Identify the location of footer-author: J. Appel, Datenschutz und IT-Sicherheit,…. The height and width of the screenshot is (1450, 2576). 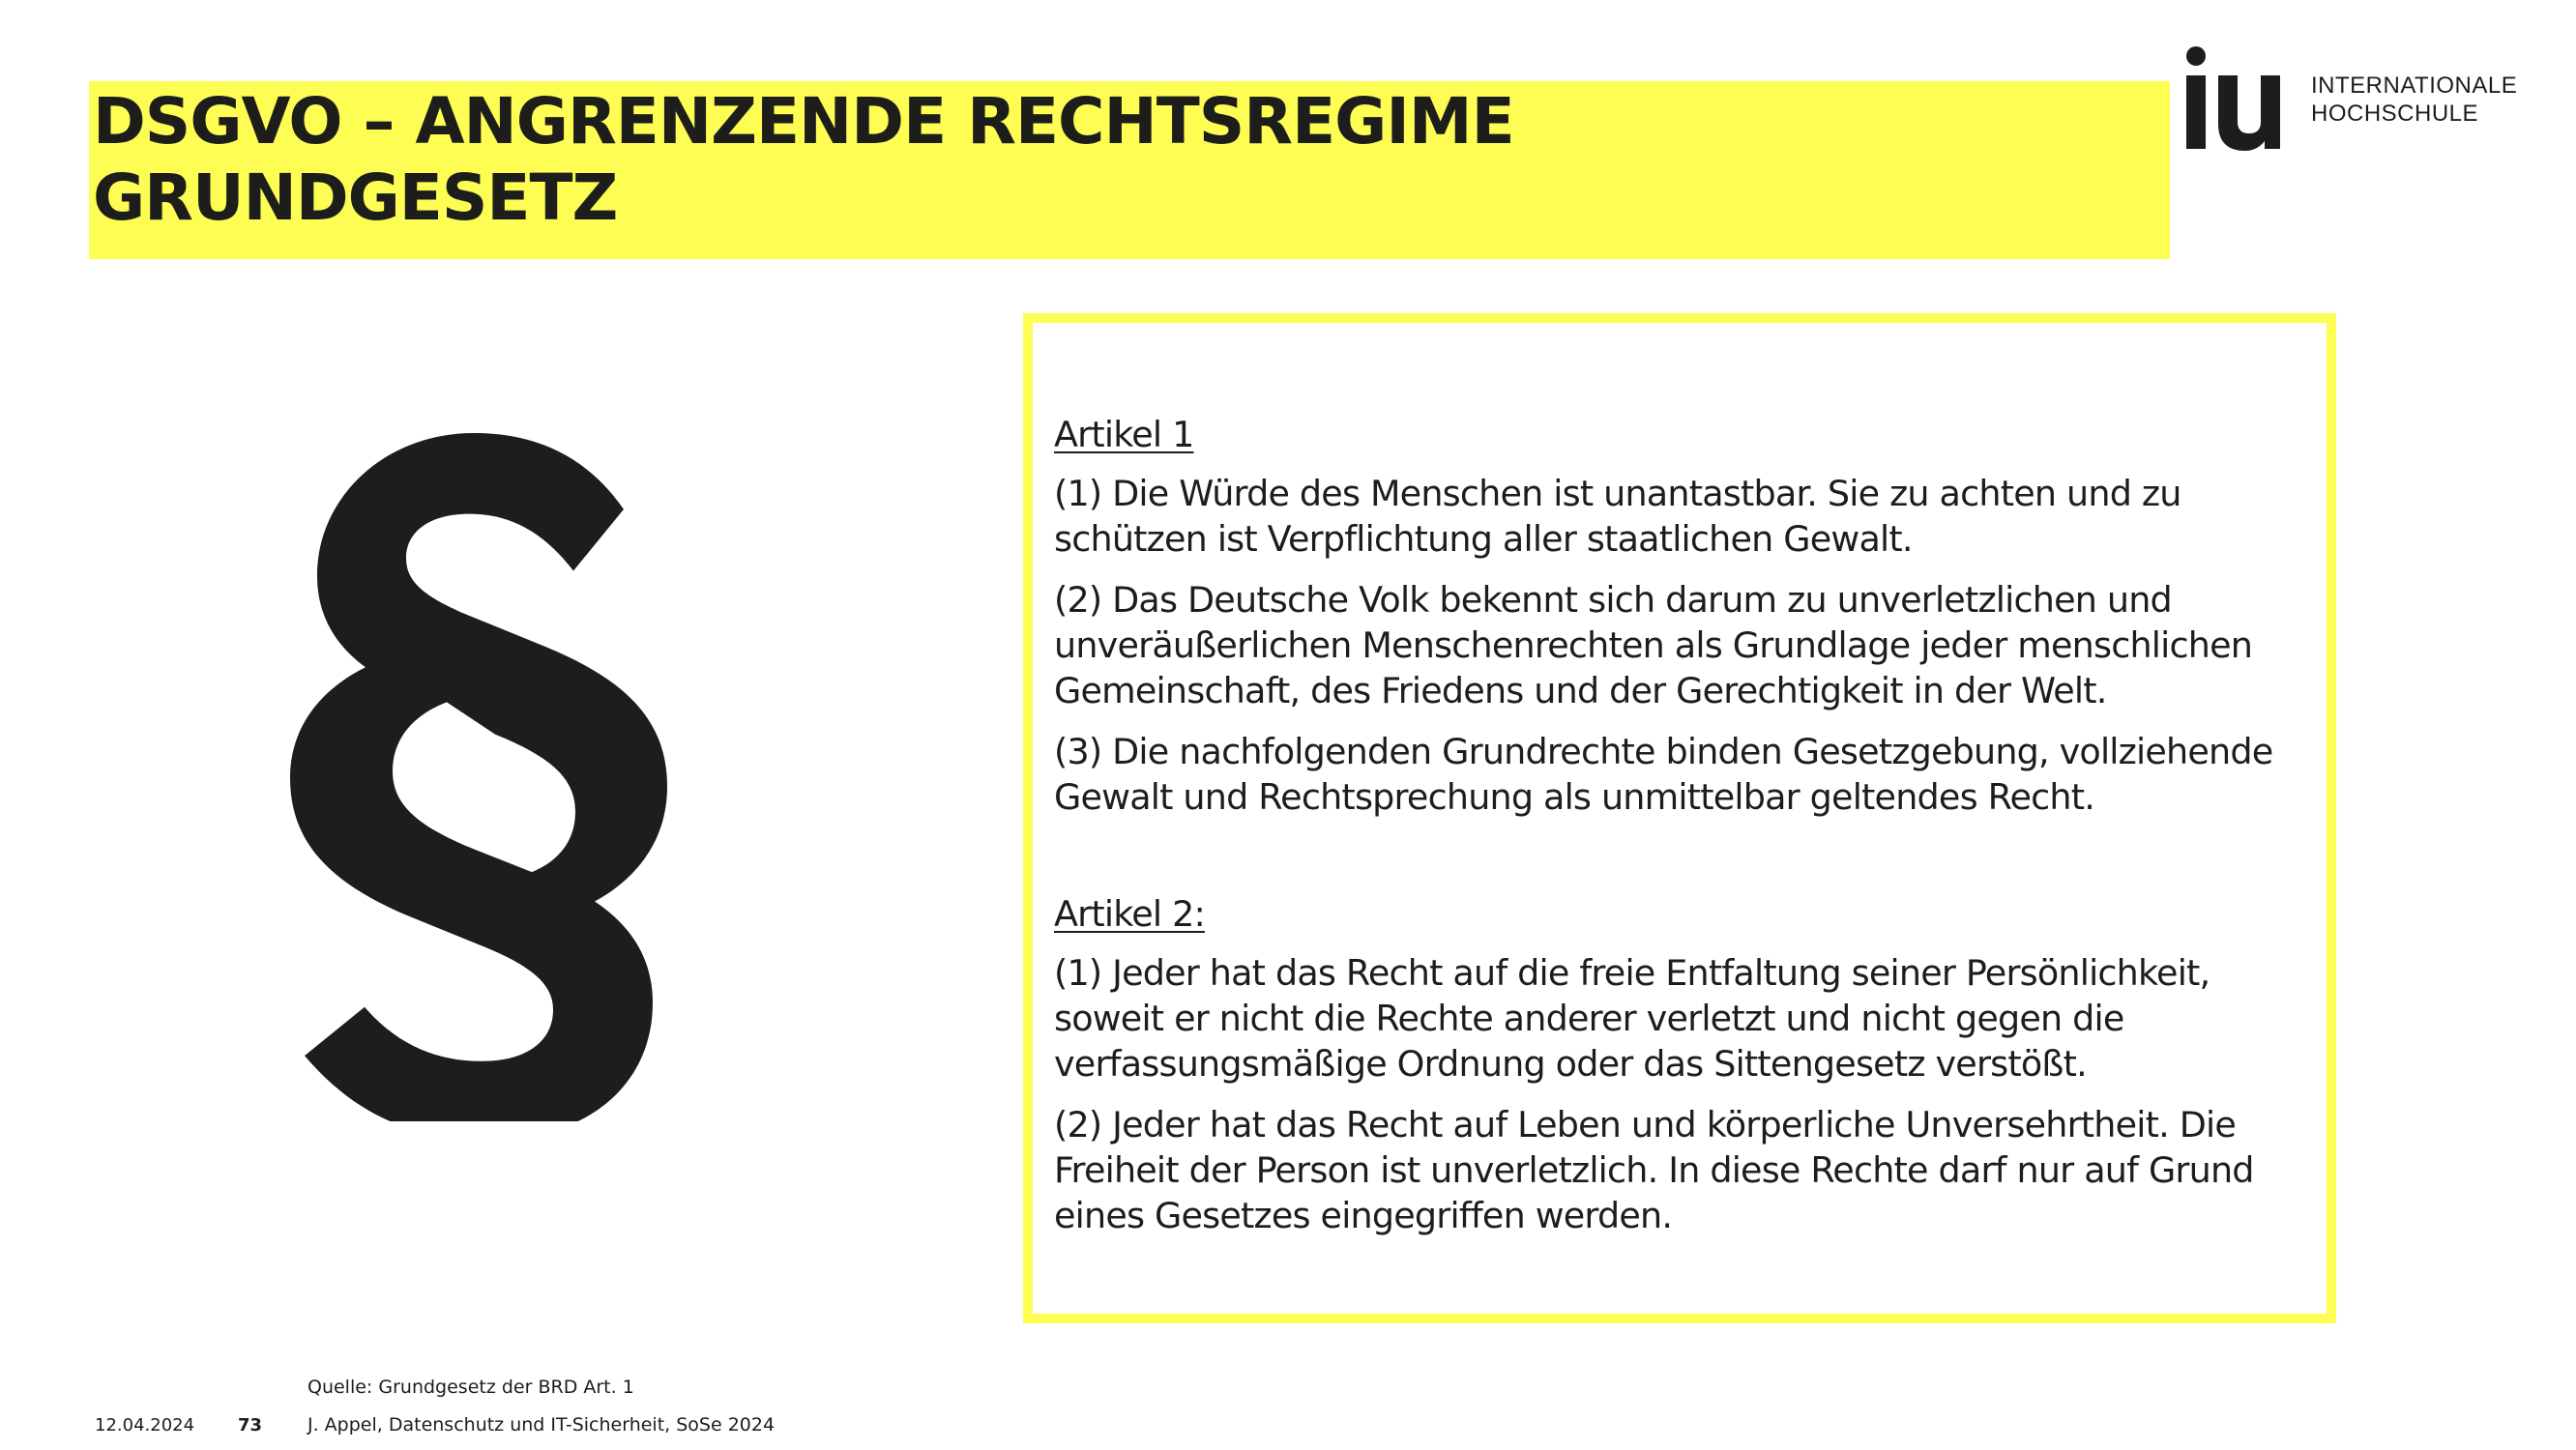
(541, 1425).